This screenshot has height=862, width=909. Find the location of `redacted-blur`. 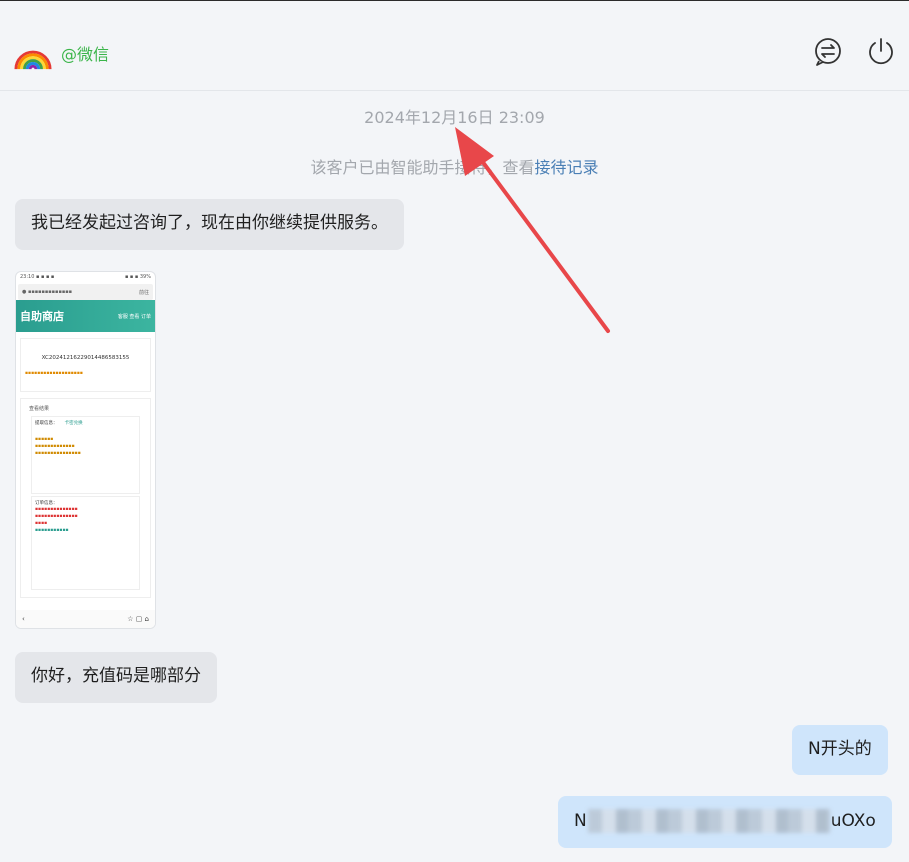

redacted-blur is located at coordinates (708, 821).